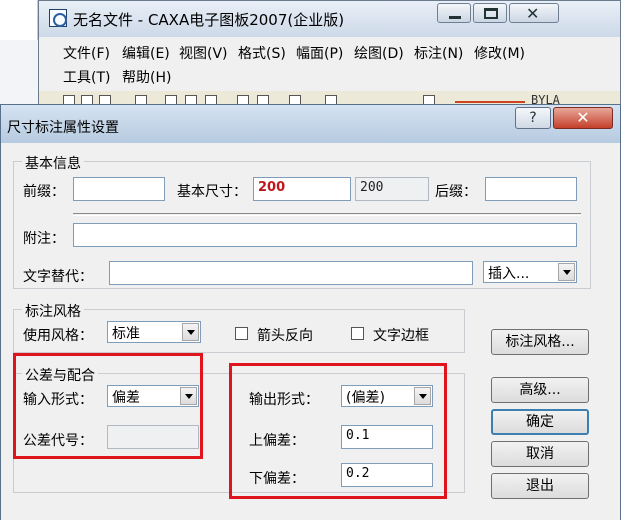 This screenshot has width=621, height=520. Describe the element at coordinates (456, 192) in the screenshot. I see `suffix-label: 后缀：` at that location.